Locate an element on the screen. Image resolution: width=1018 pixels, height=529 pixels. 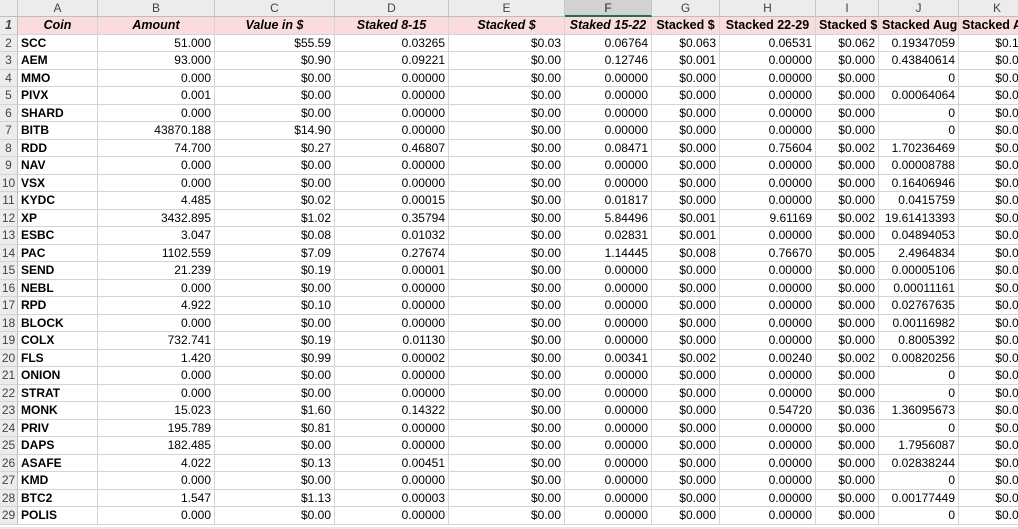
coin-cell: RDD is located at coordinates (58, 148).